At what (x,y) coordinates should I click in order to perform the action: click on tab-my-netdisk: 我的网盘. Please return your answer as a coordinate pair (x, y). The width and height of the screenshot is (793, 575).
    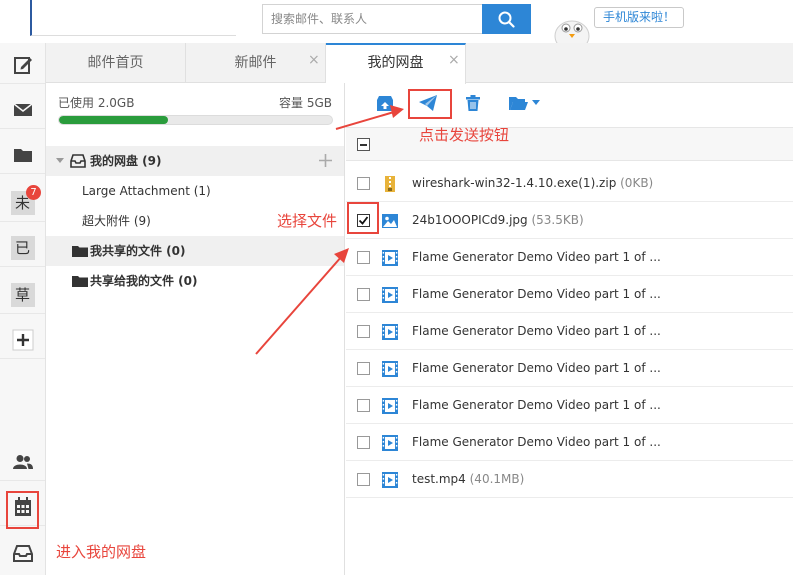
    Looking at the image, I should click on (396, 63).